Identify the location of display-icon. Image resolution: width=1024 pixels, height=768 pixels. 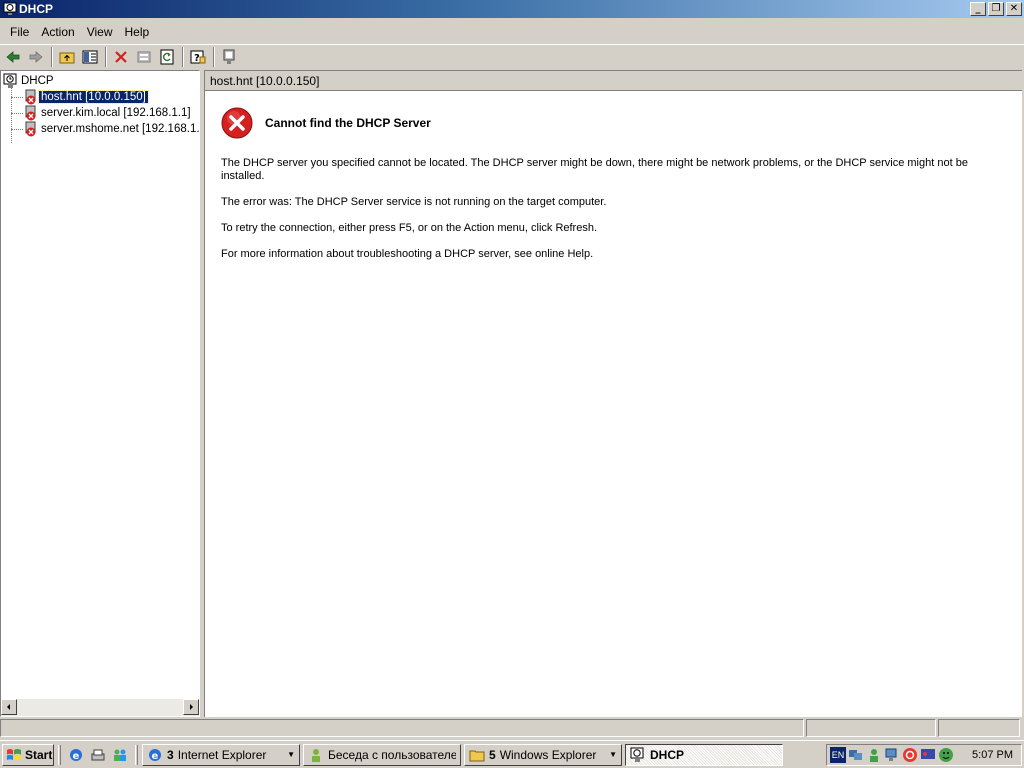
(928, 755).